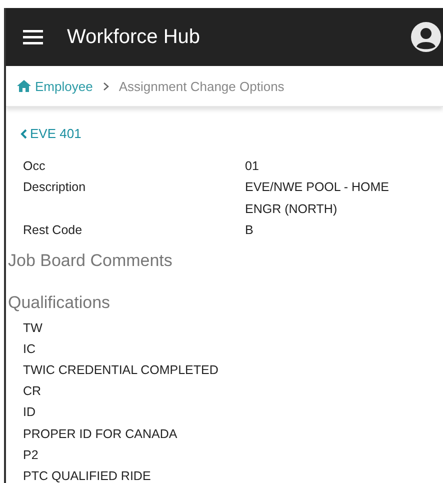 The width and height of the screenshot is (443, 483). What do you see at coordinates (252, 166) in the screenshot?
I see `field-value: 01` at bounding box center [252, 166].